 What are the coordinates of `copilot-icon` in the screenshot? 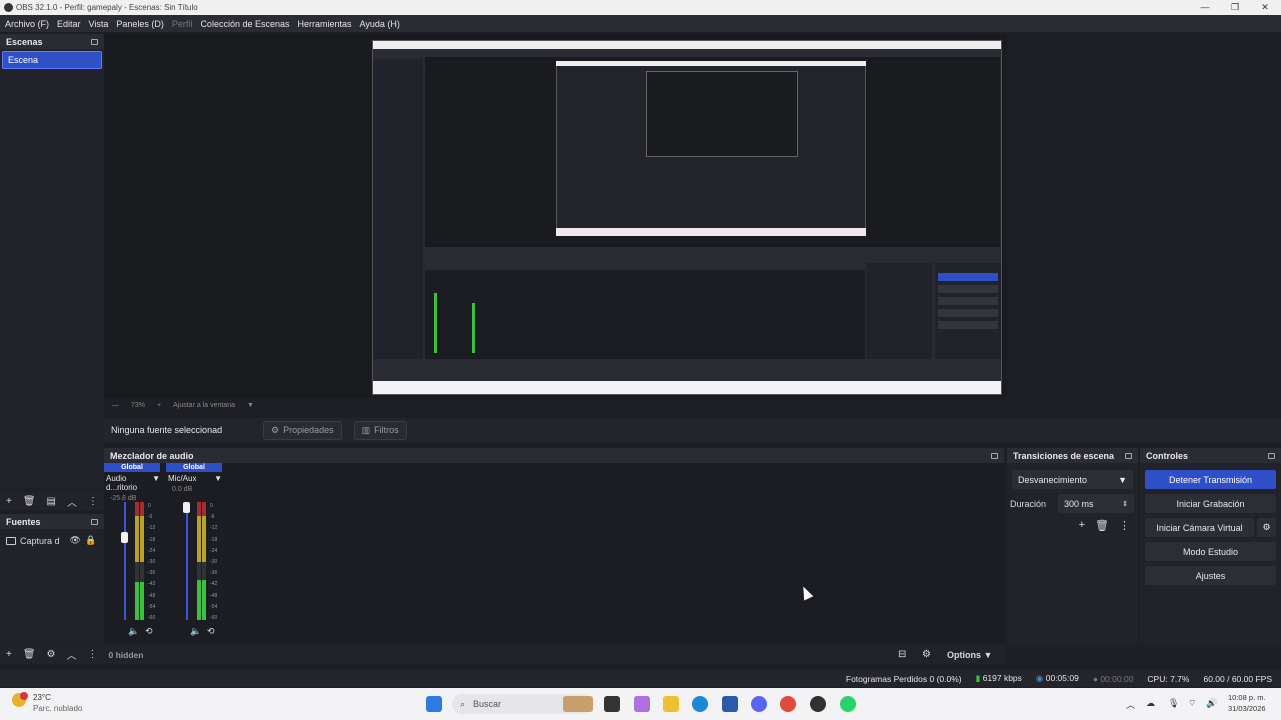 It's located at (642, 704).